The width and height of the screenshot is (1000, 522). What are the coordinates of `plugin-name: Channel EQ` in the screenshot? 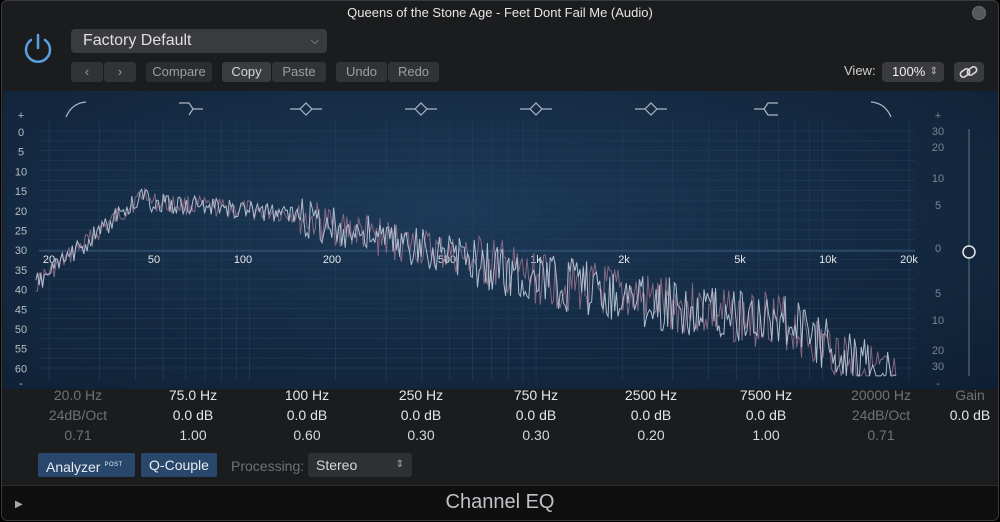 It's located at (500, 502).